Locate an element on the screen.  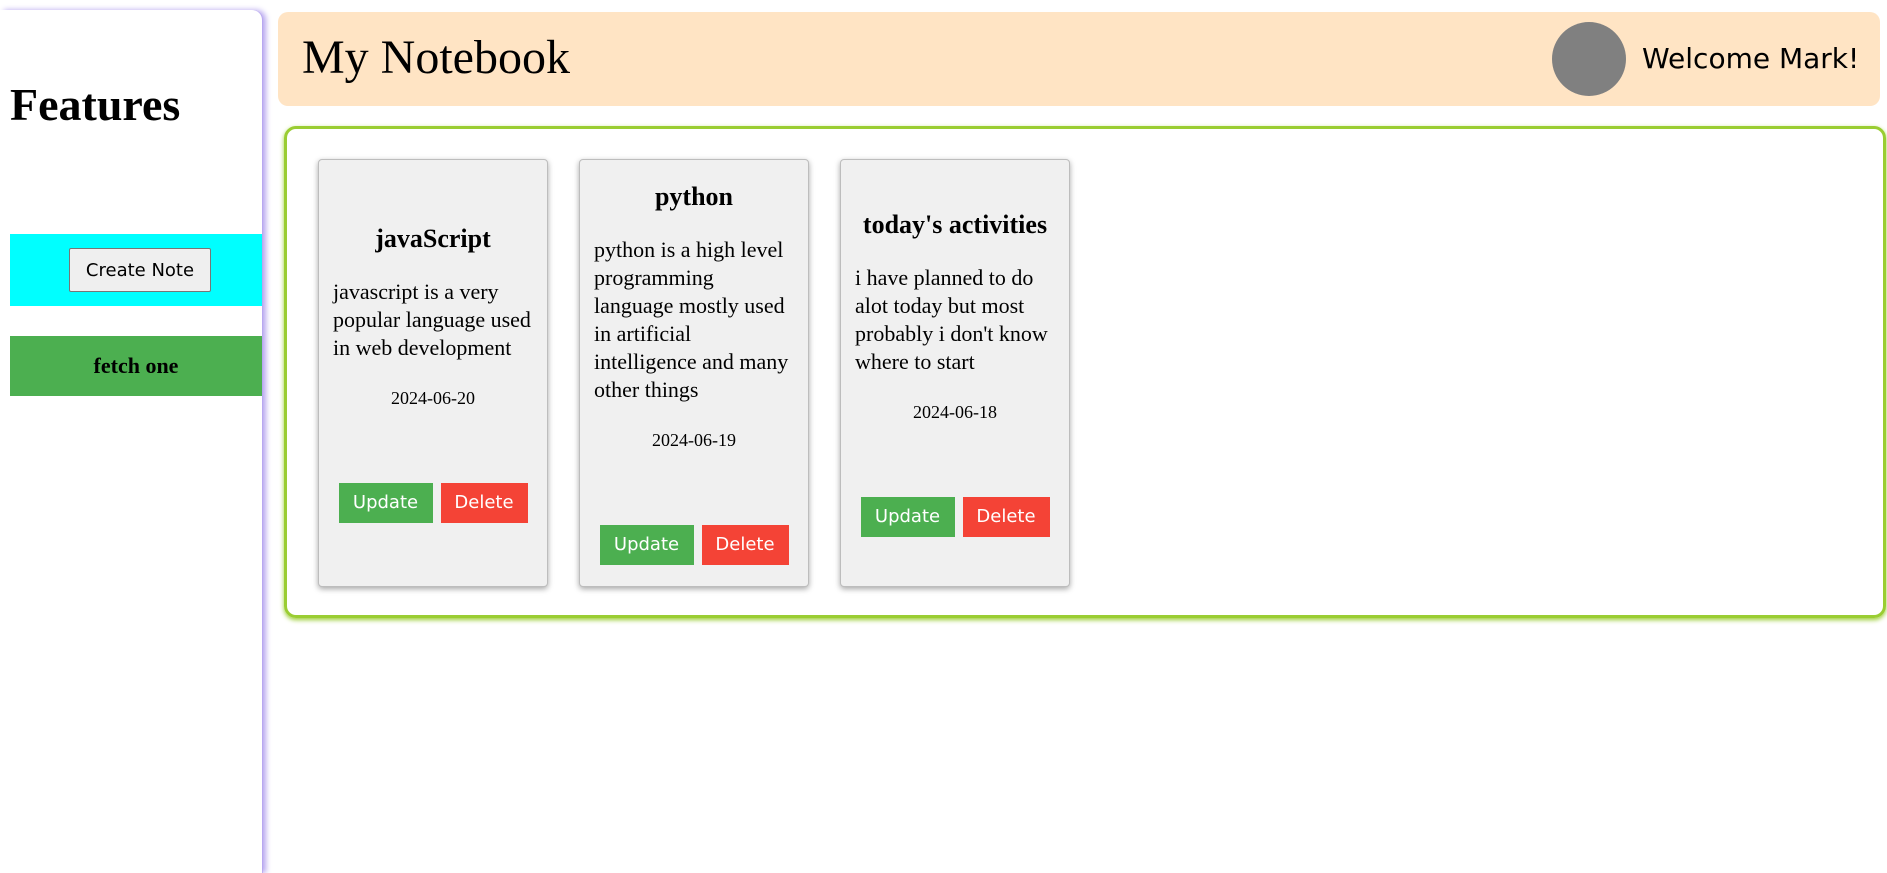
avatar is located at coordinates (1589, 59).